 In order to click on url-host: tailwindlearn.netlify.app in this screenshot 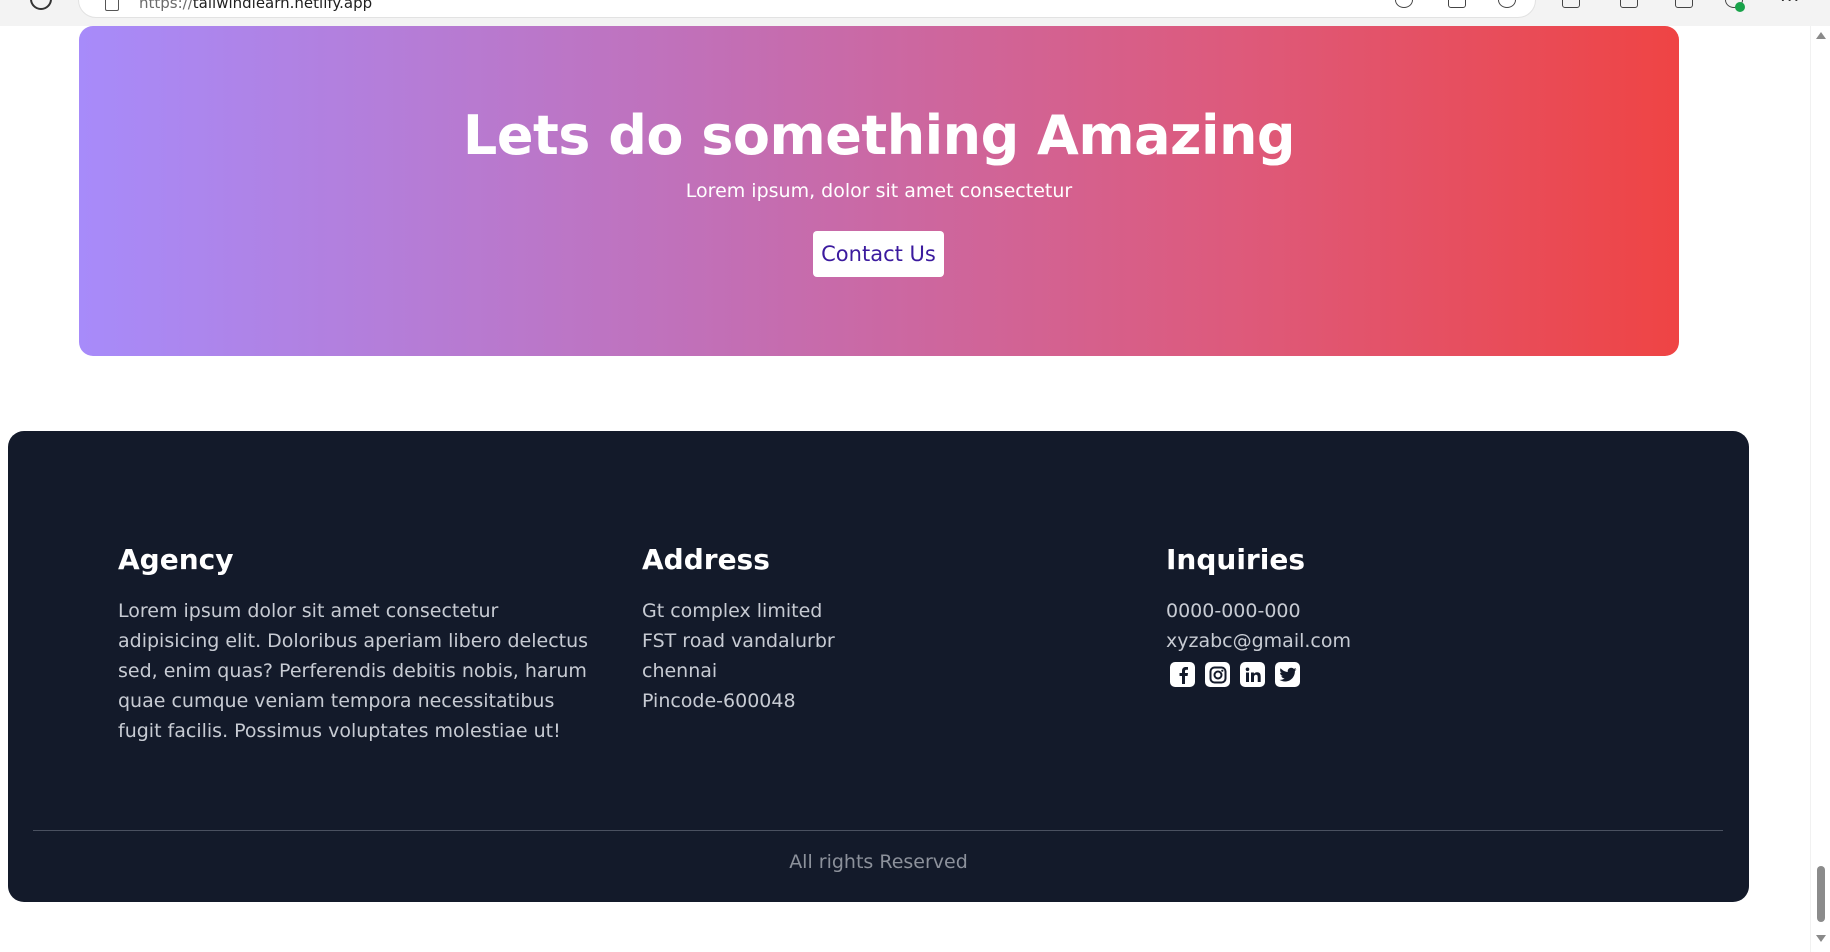, I will do `click(282, 6)`.